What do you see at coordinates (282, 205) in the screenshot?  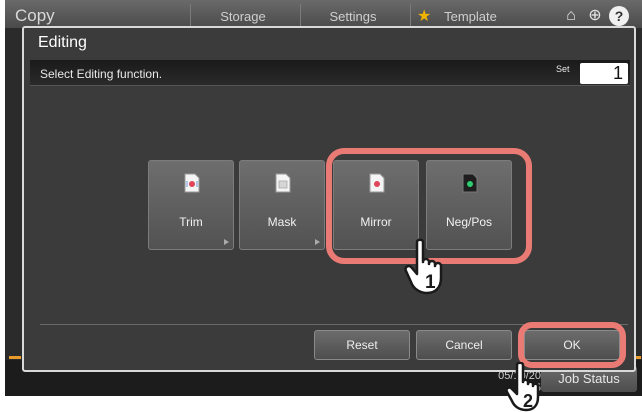 I see `mask-button: Mask` at bounding box center [282, 205].